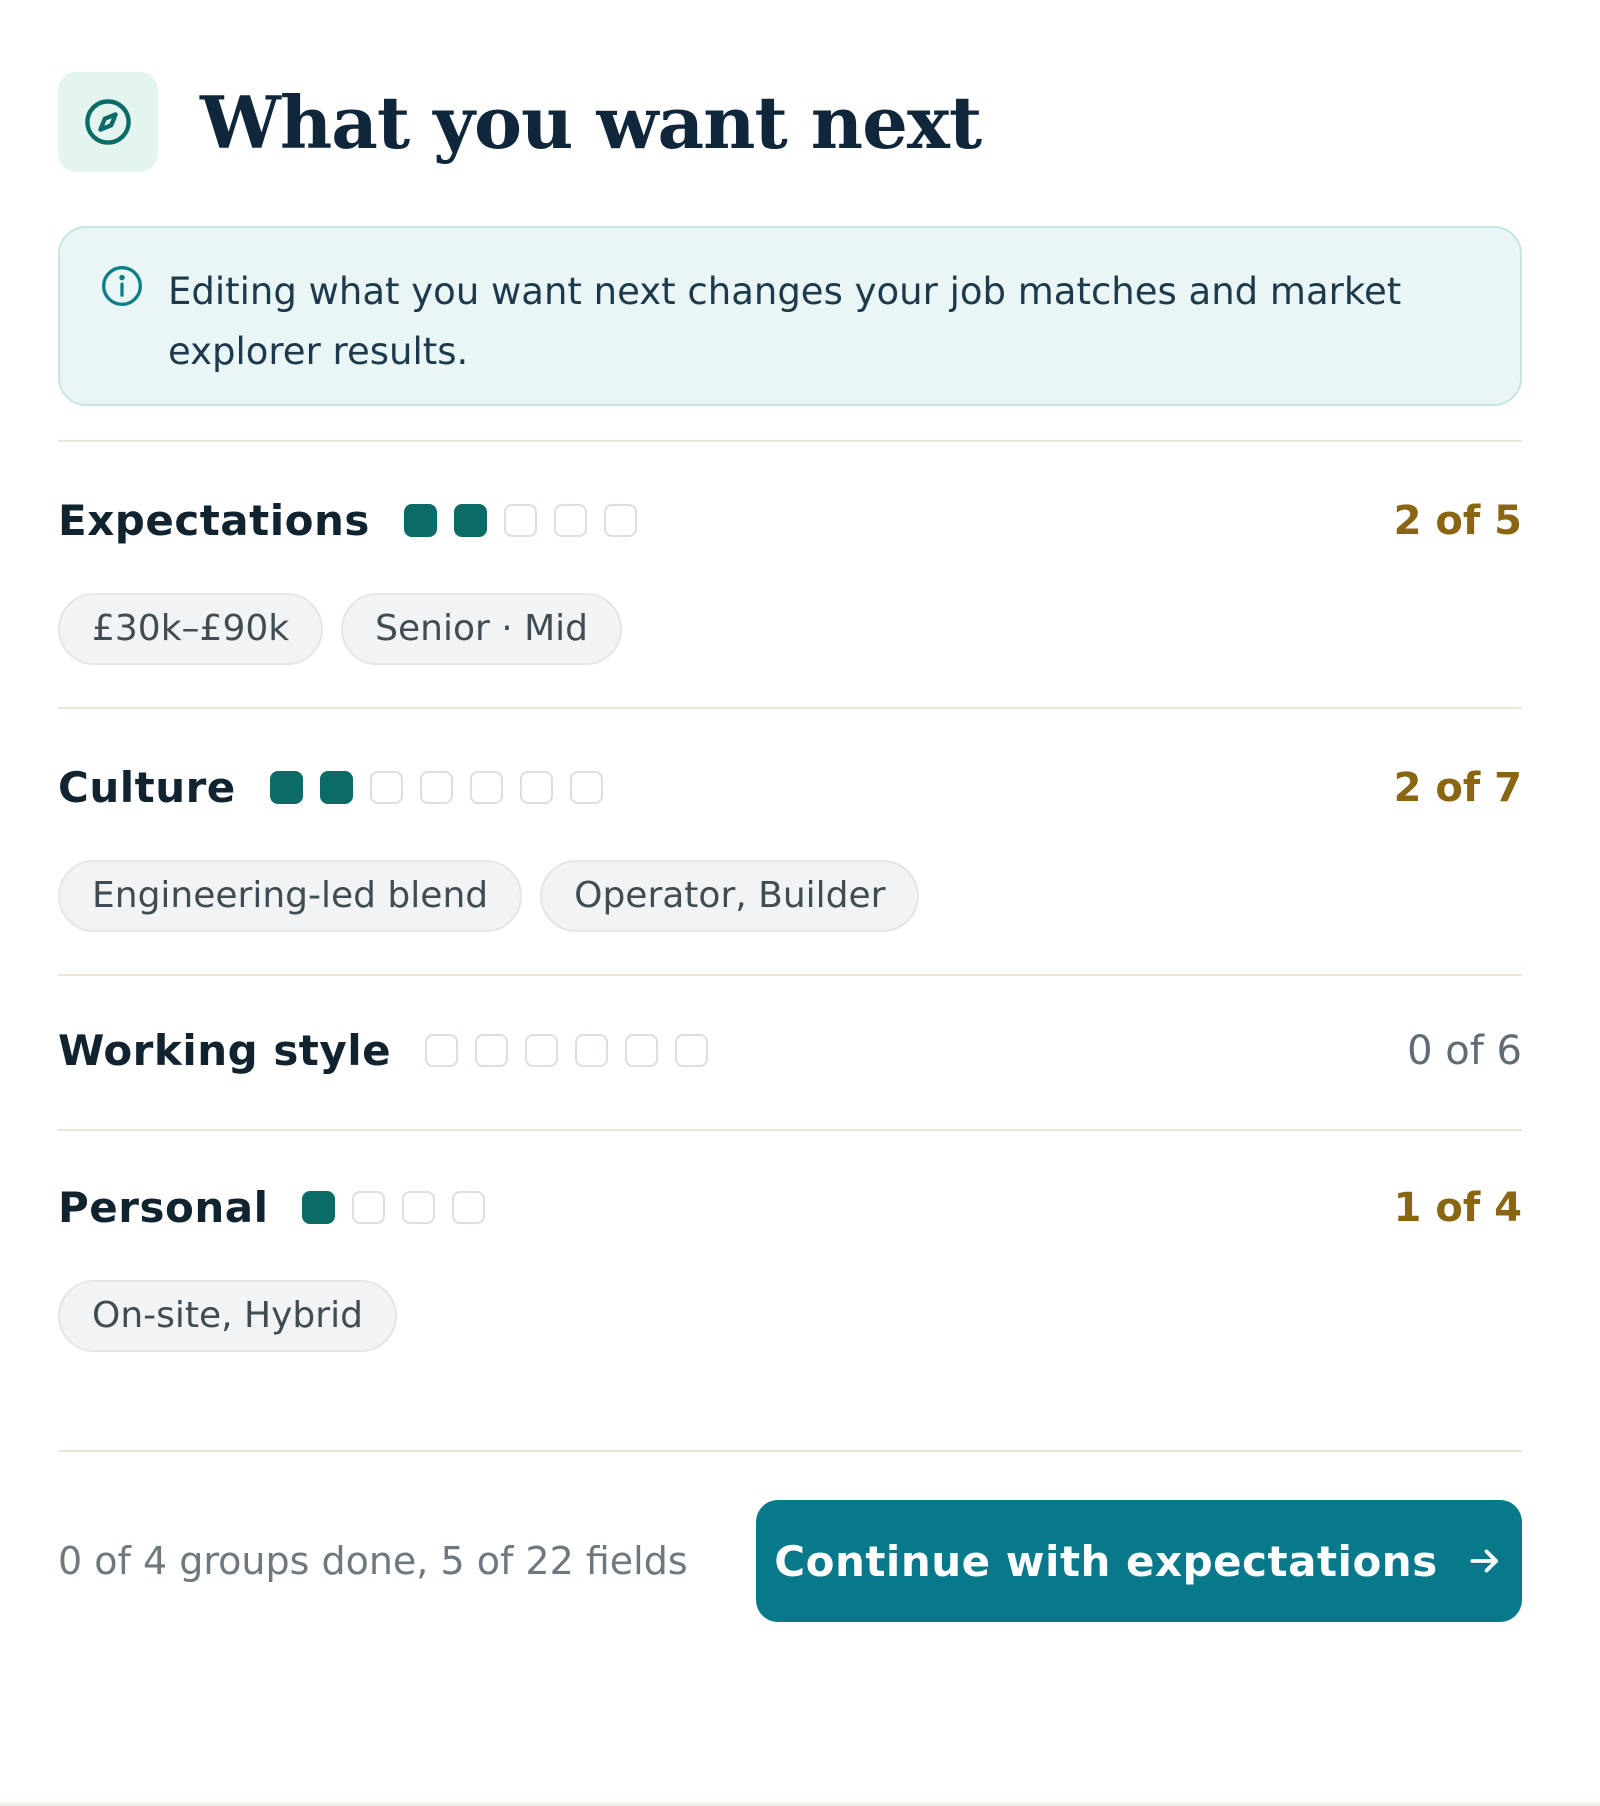 The height and width of the screenshot is (1806, 1600). I want to click on card-header: What you want next, so click(790, 122).